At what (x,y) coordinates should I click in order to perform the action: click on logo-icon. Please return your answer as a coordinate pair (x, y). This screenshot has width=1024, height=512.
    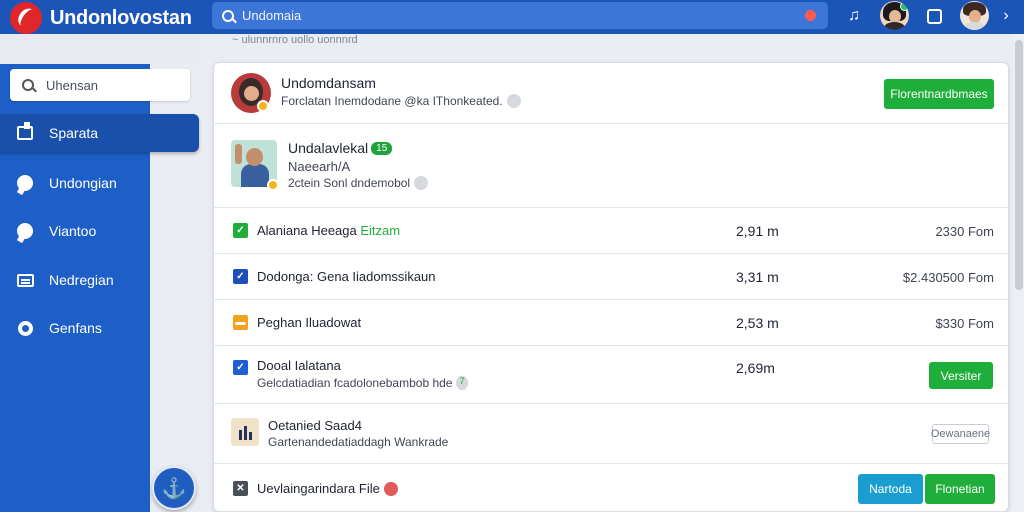
    Looking at the image, I should click on (26, 18).